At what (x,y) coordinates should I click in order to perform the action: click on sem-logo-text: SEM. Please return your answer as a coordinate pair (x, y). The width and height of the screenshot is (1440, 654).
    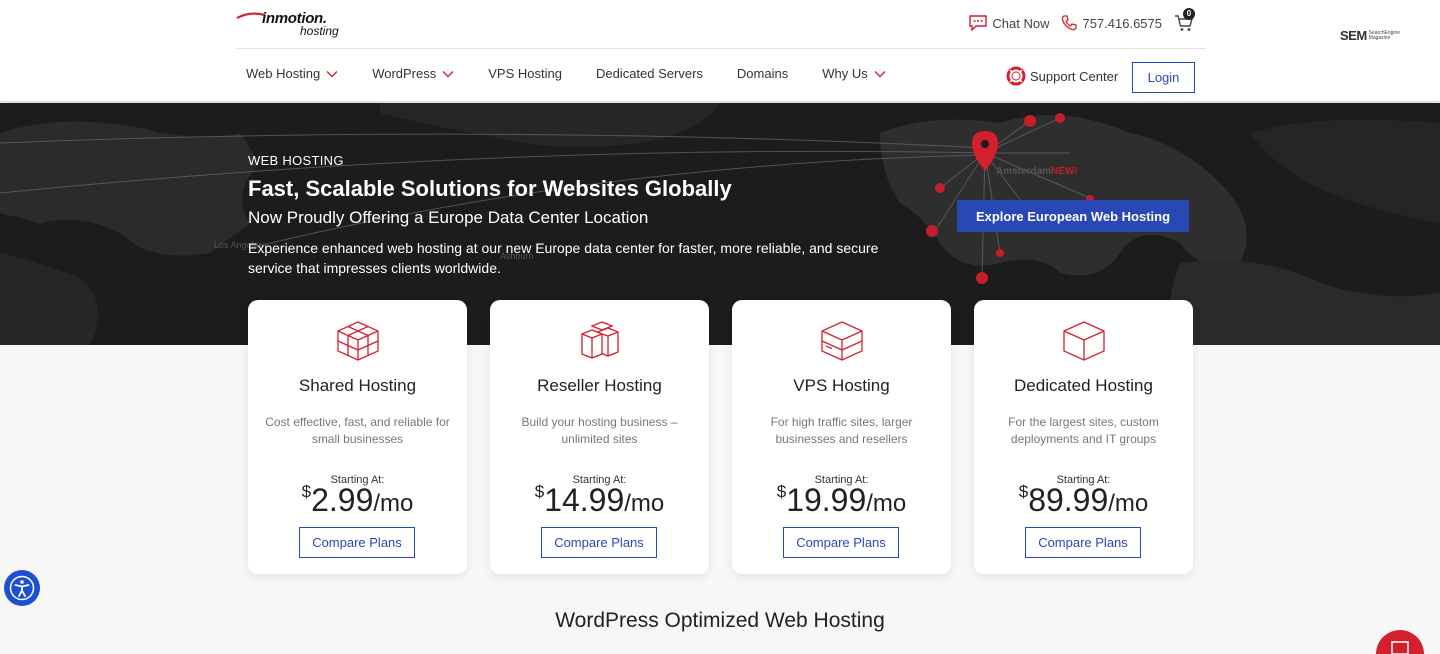
    Looking at the image, I should click on (1353, 35).